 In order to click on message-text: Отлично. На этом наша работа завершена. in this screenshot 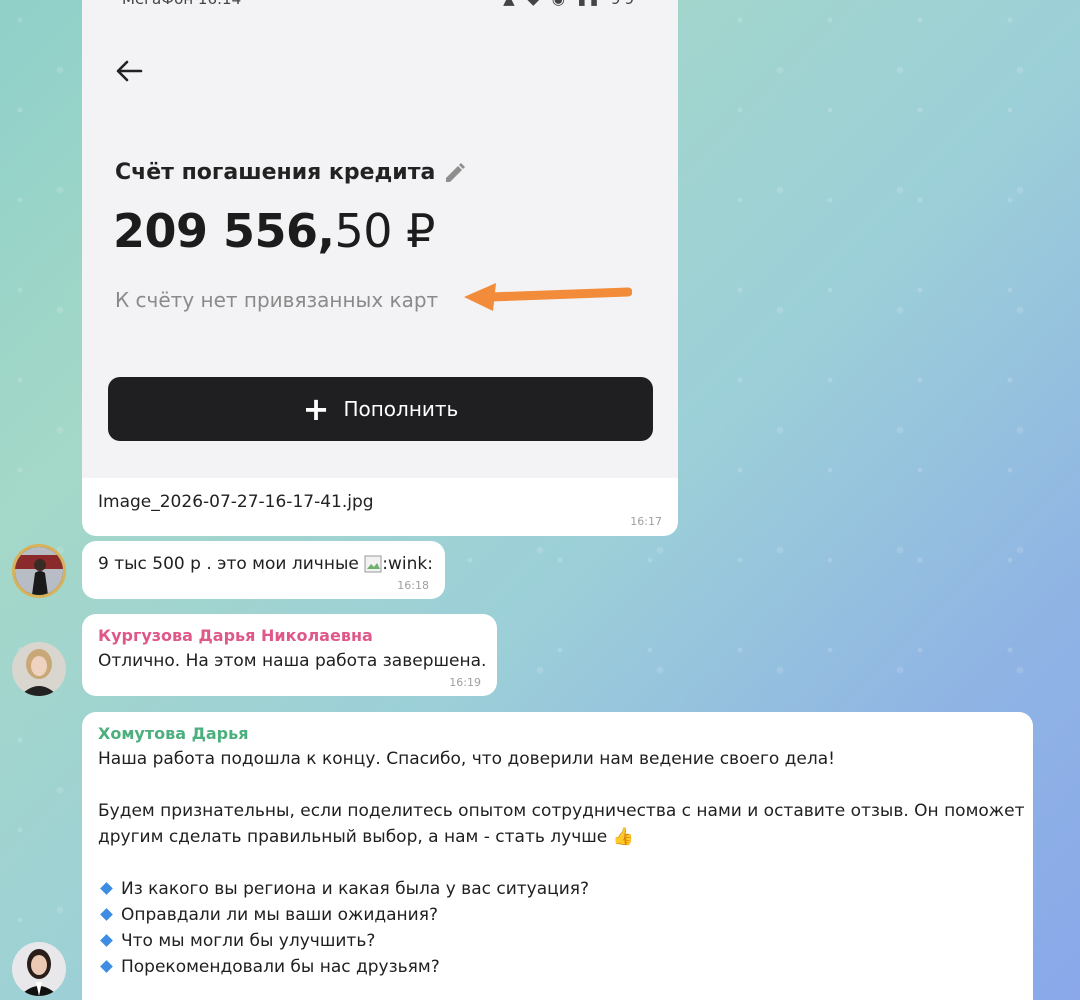, I will do `click(292, 661)`.